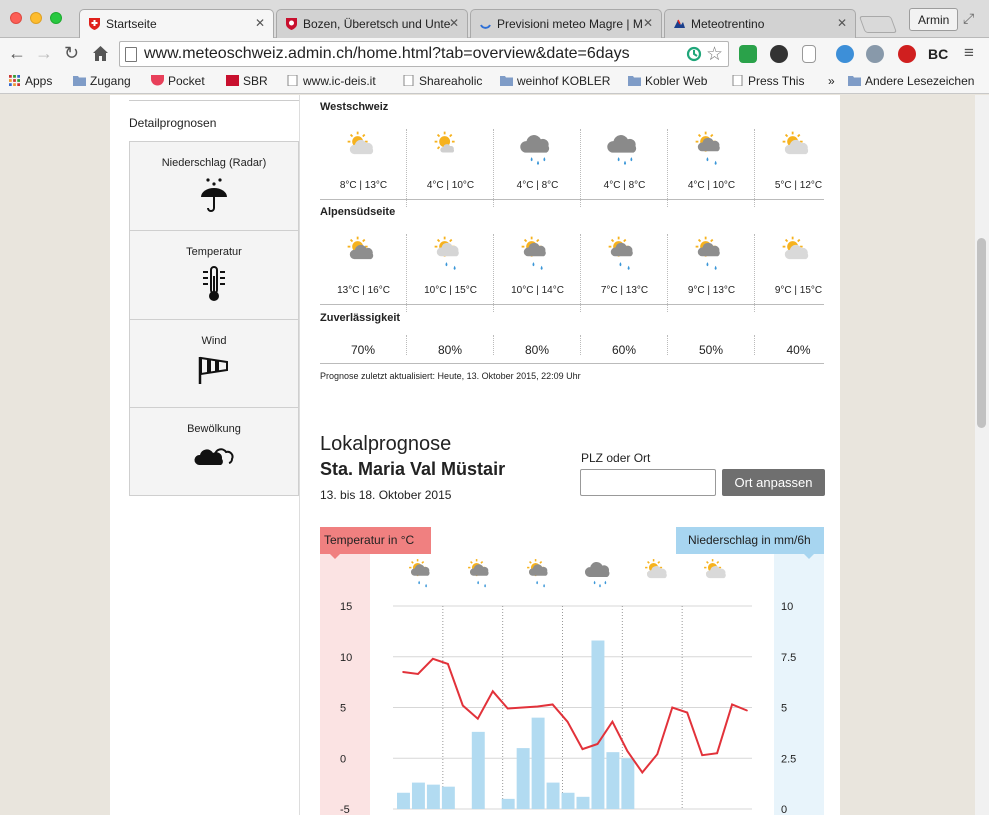  What do you see at coordinates (214, 100) in the screenshot?
I see `sidebar-rule` at bounding box center [214, 100].